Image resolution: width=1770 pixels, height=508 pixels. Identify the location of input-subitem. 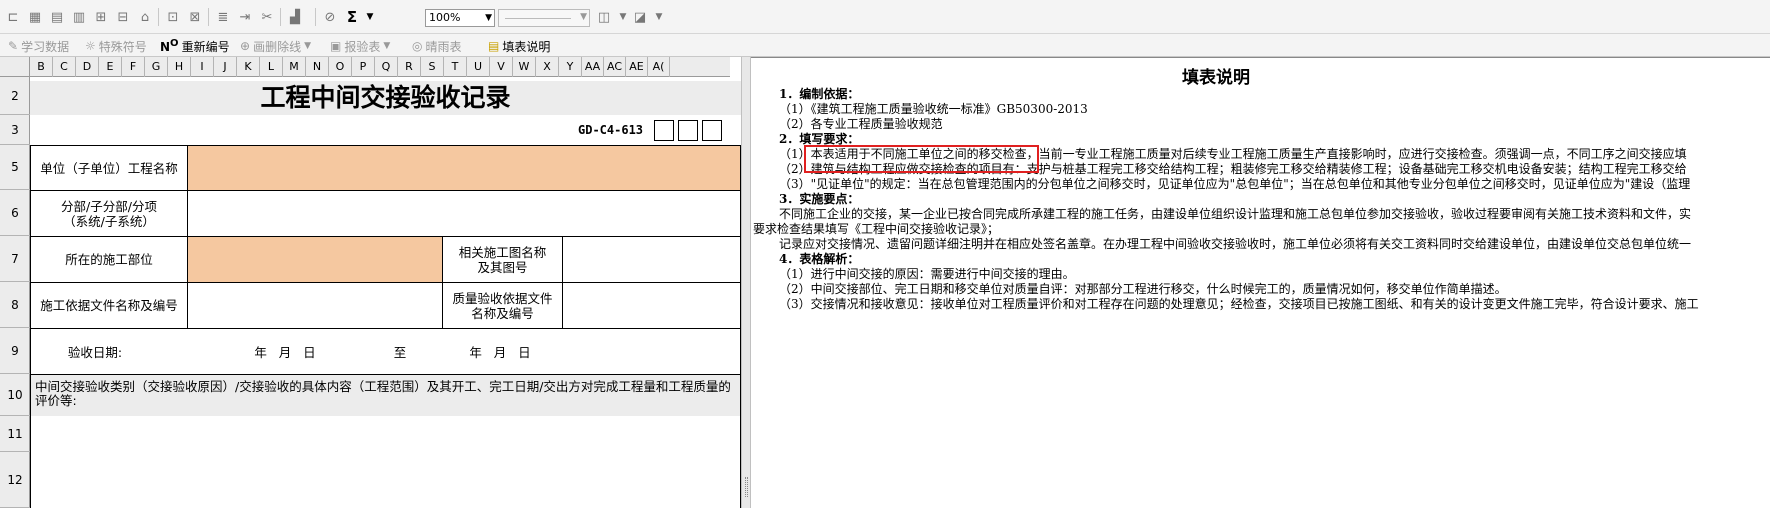
(464, 213).